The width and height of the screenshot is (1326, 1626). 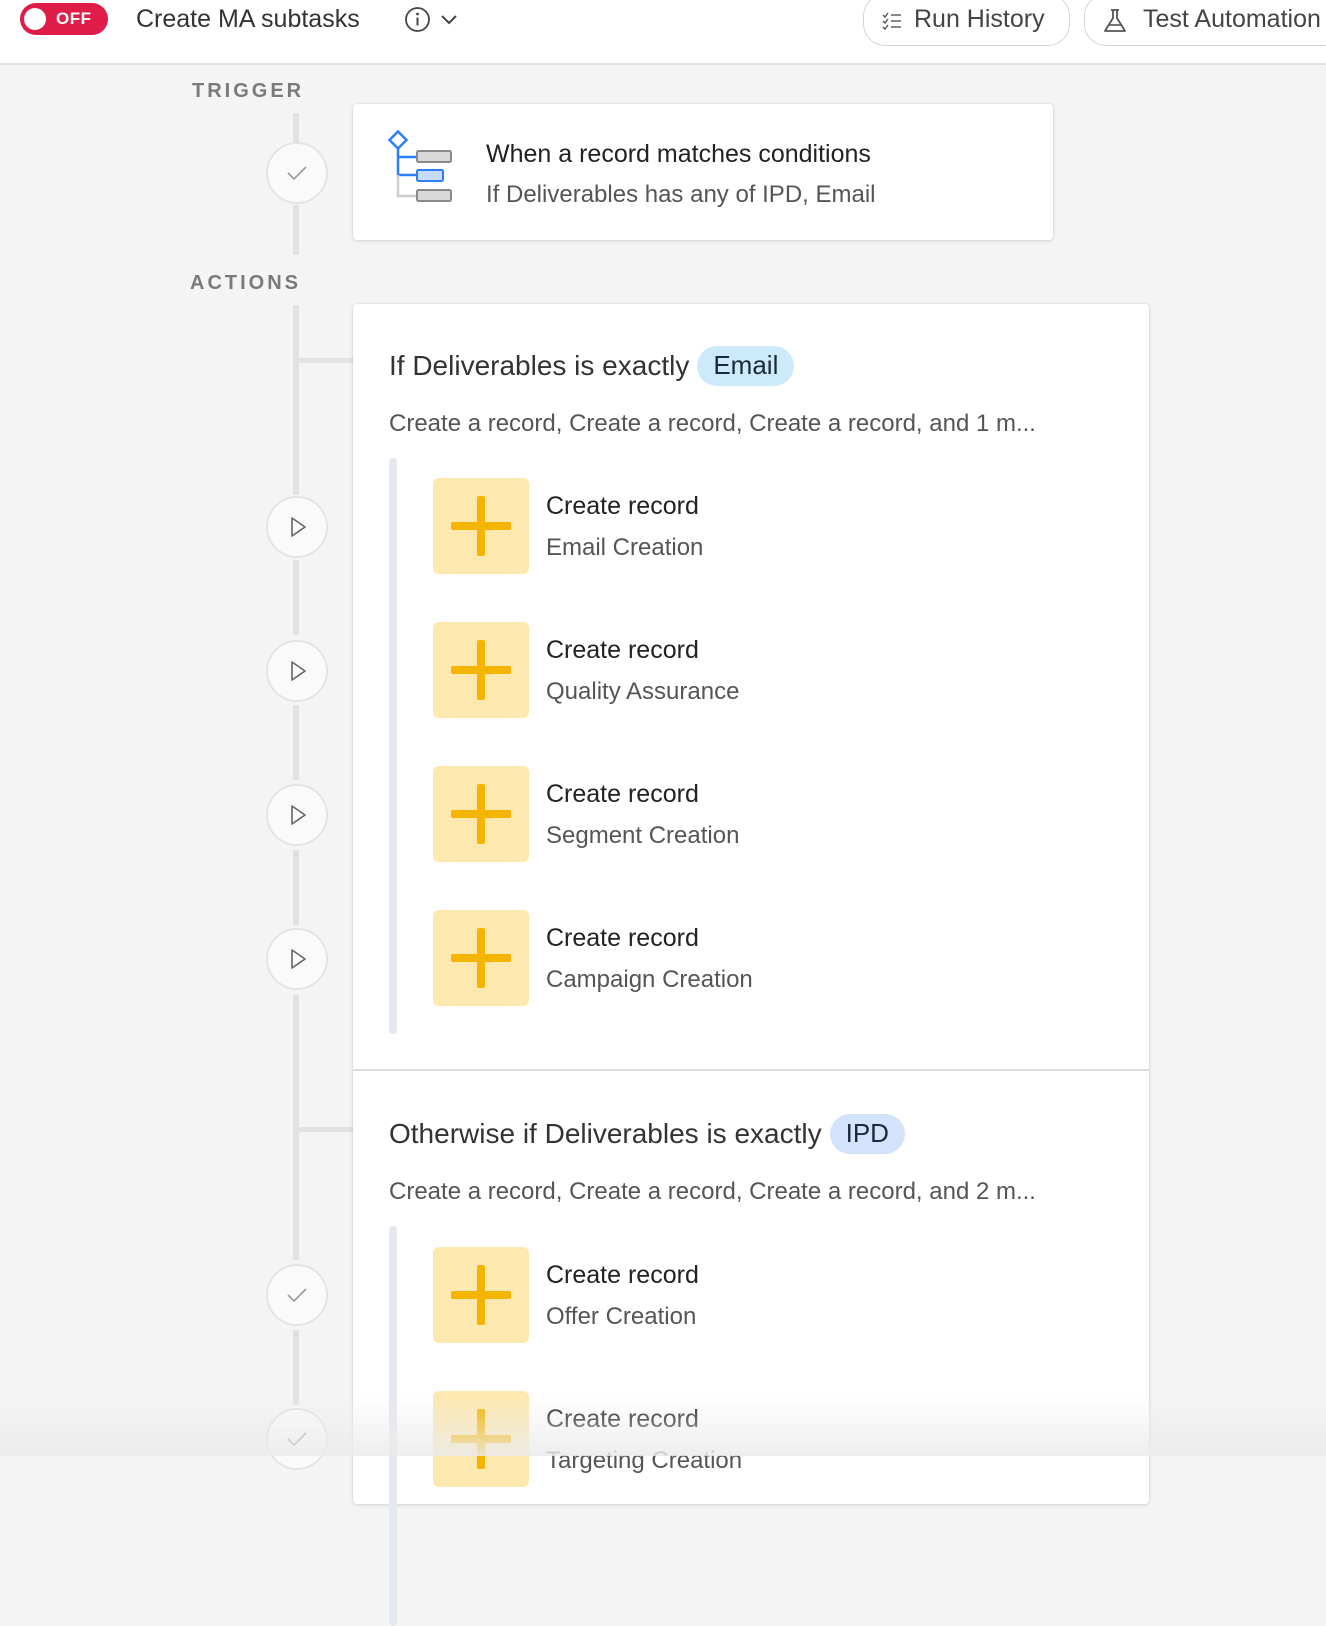 I want to click on condition-value-pill: IPD, so click(x=867, y=1134).